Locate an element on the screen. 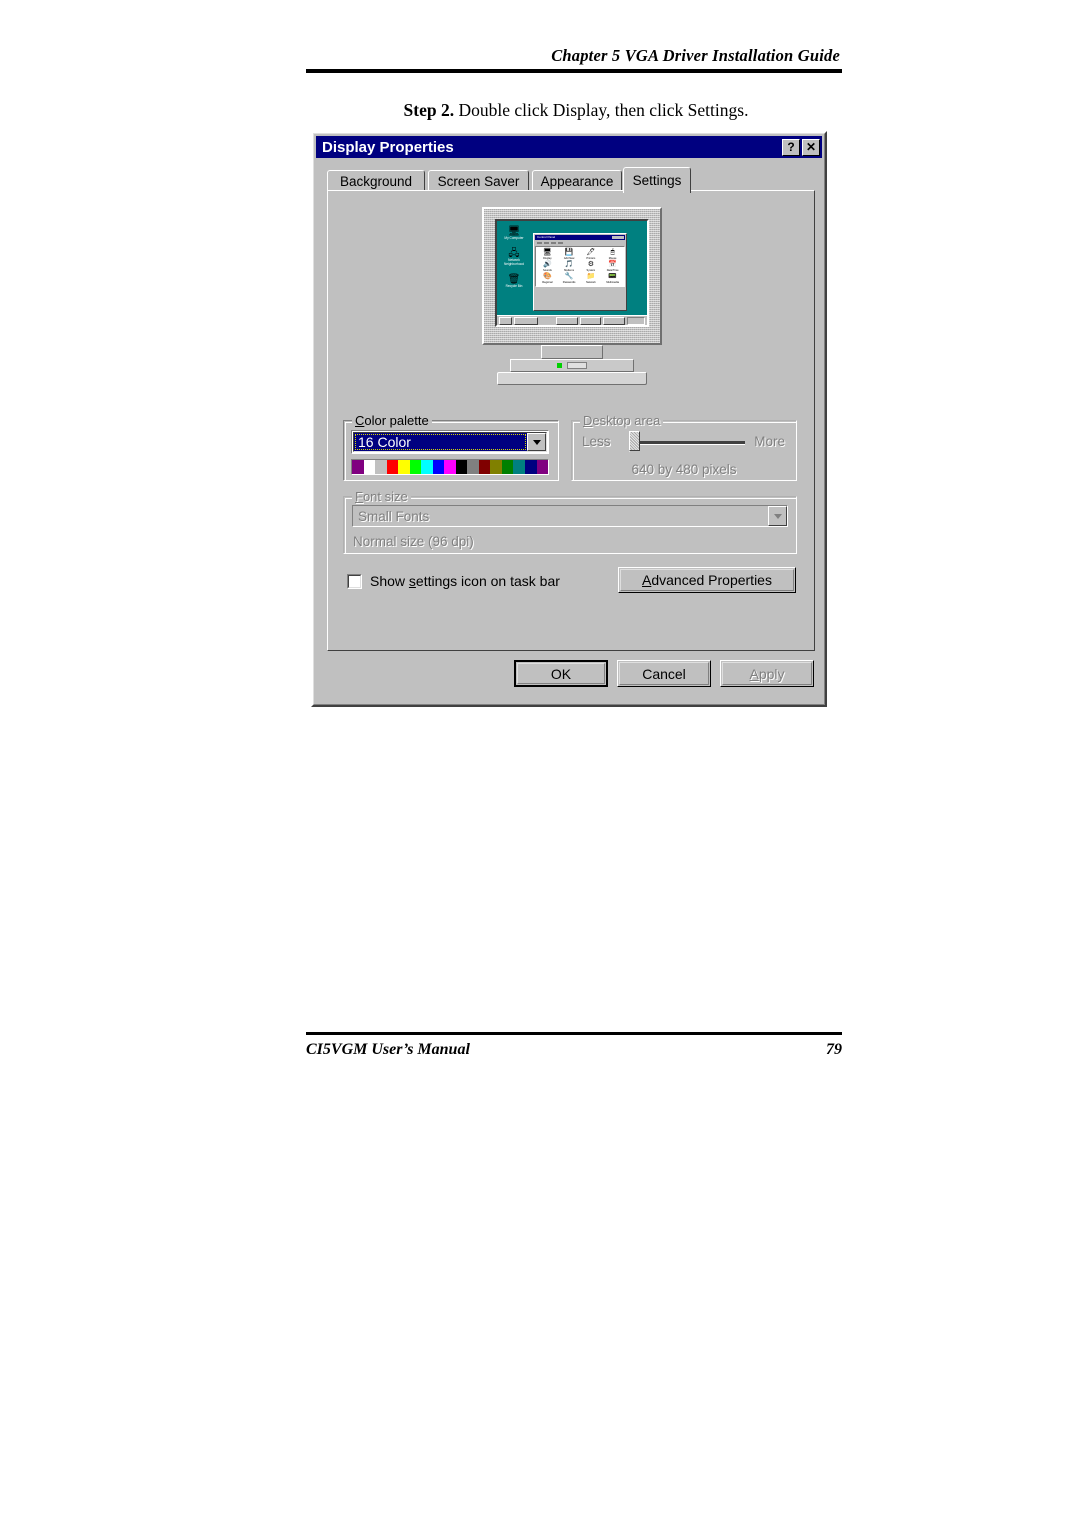  menu-item-file is located at coordinates (539, 243).